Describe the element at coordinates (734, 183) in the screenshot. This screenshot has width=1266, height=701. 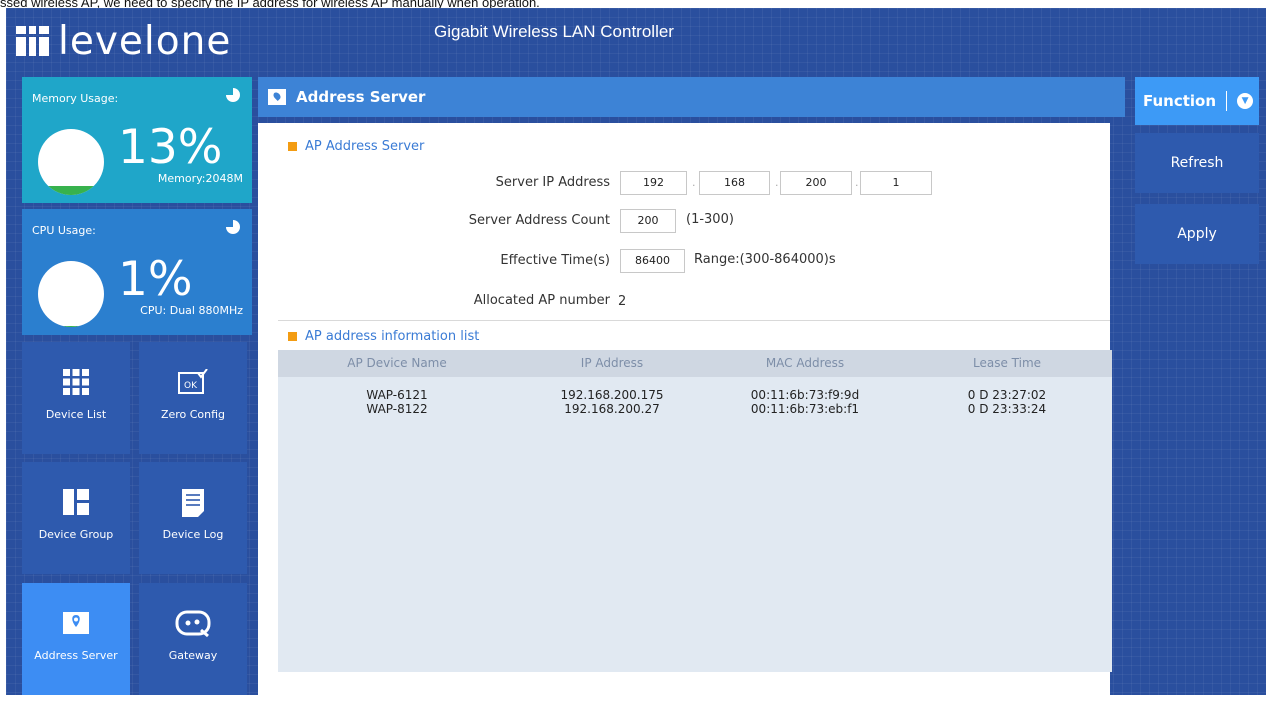
I see `server-ip-octet-2: 168` at that location.